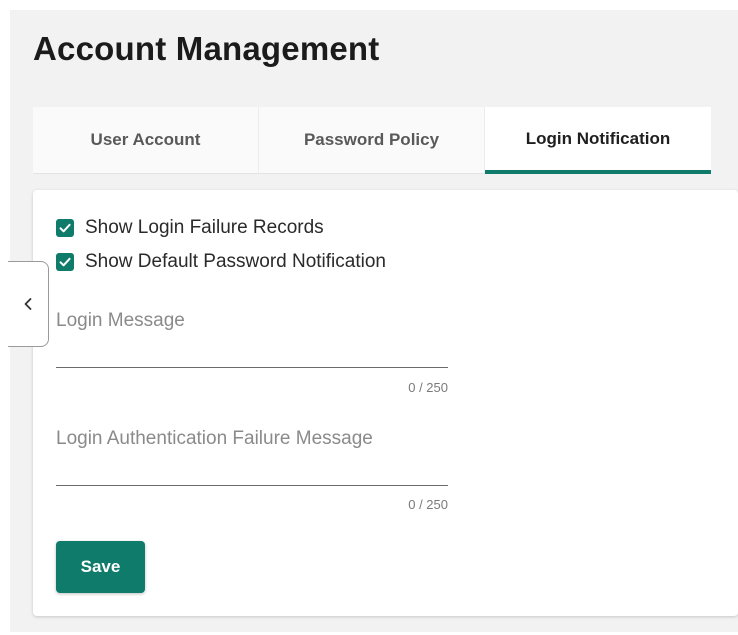 Image resolution: width=738 pixels, height=635 pixels. Describe the element at coordinates (598, 140) in the screenshot. I see `tab-login-notification: Login Notification` at that location.